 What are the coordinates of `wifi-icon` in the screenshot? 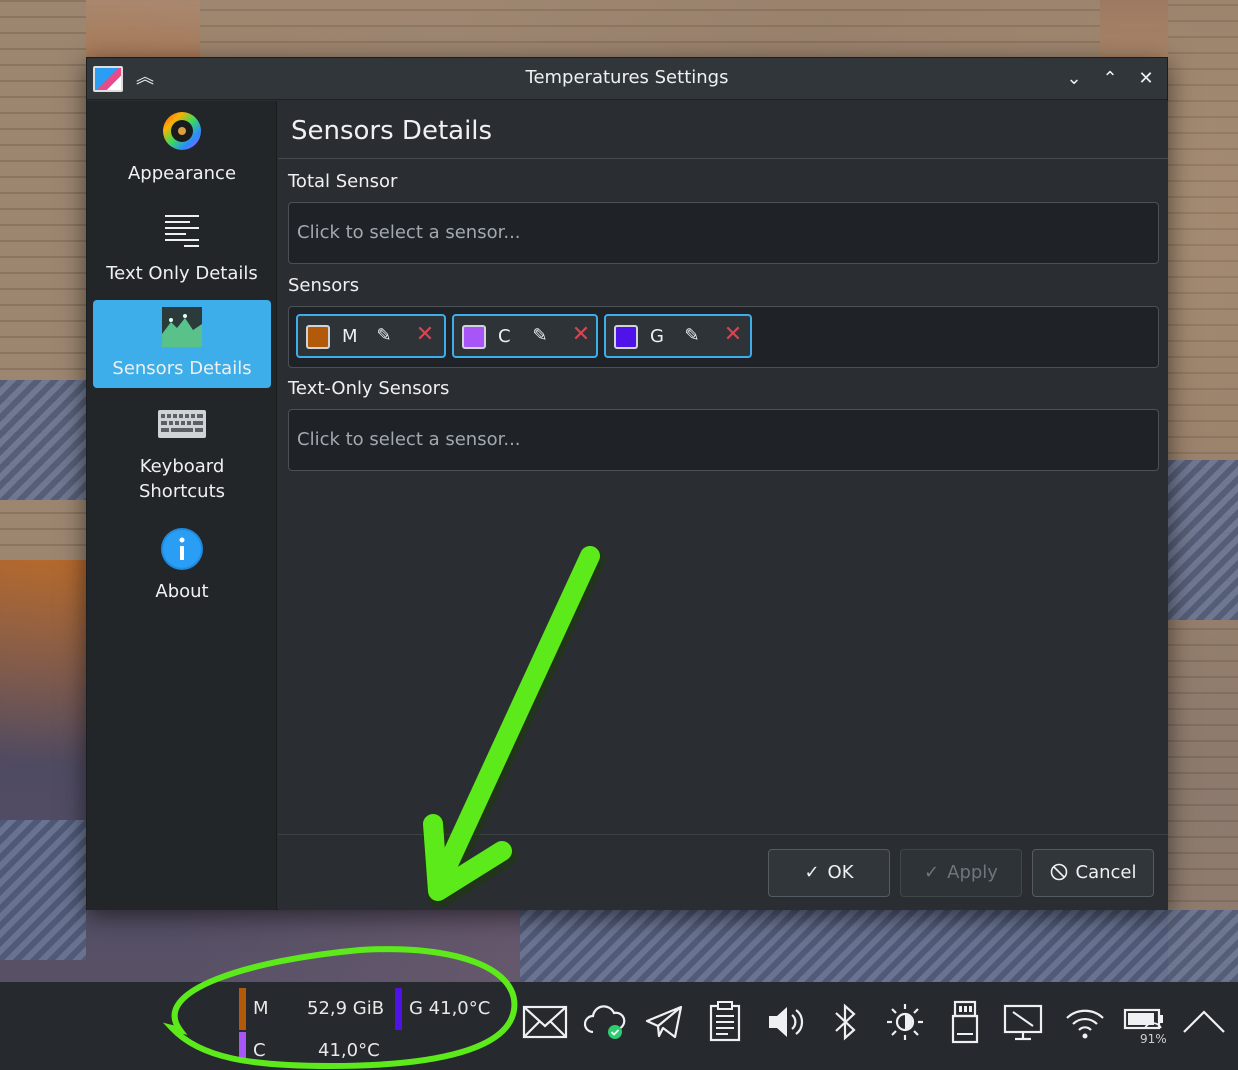 It's located at (1085, 1022).